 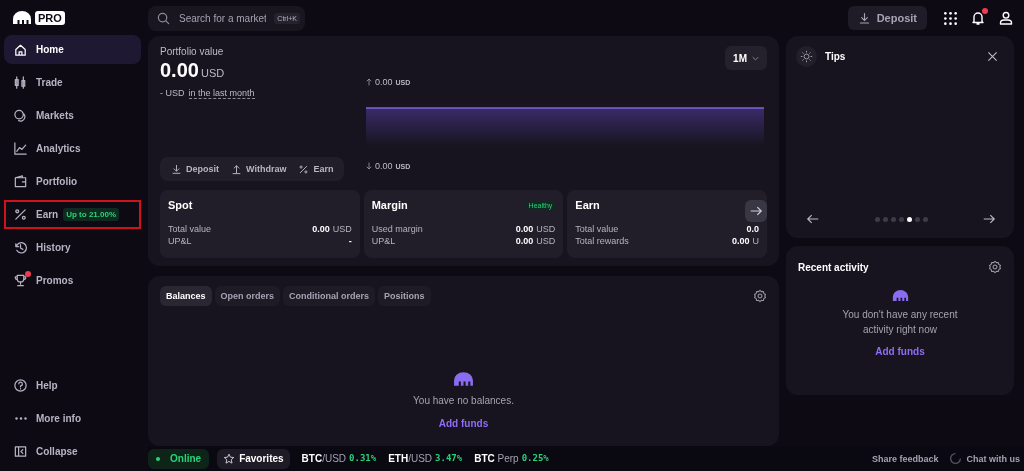 I want to click on close-icon, so click(x=992, y=56).